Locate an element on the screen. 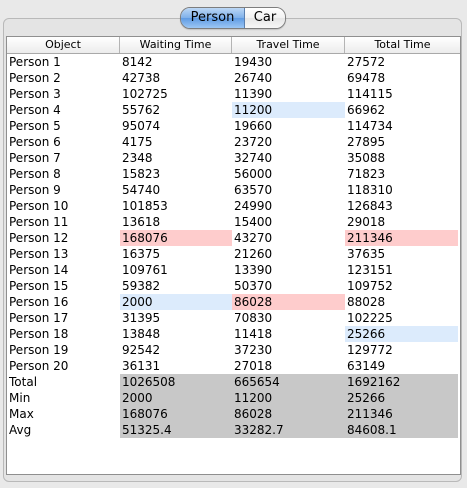  table-row: Person 11 13618 15400 29018 is located at coordinates (233, 222).